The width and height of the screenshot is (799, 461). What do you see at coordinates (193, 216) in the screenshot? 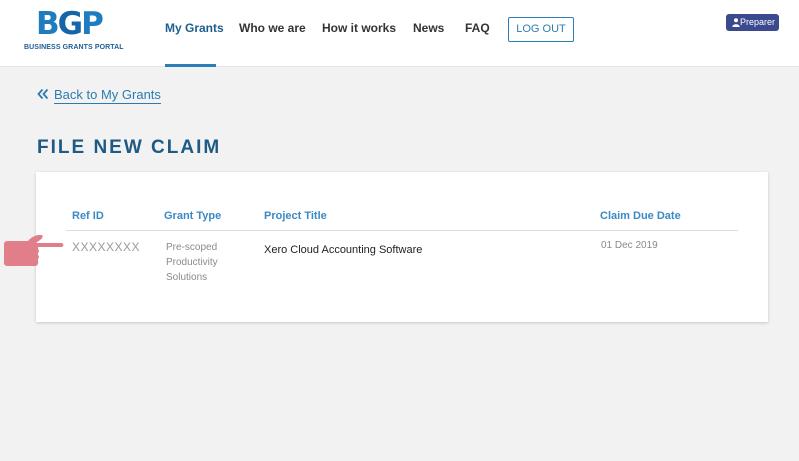
I see `col-header-grant-type: Grant Type` at bounding box center [193, 216].